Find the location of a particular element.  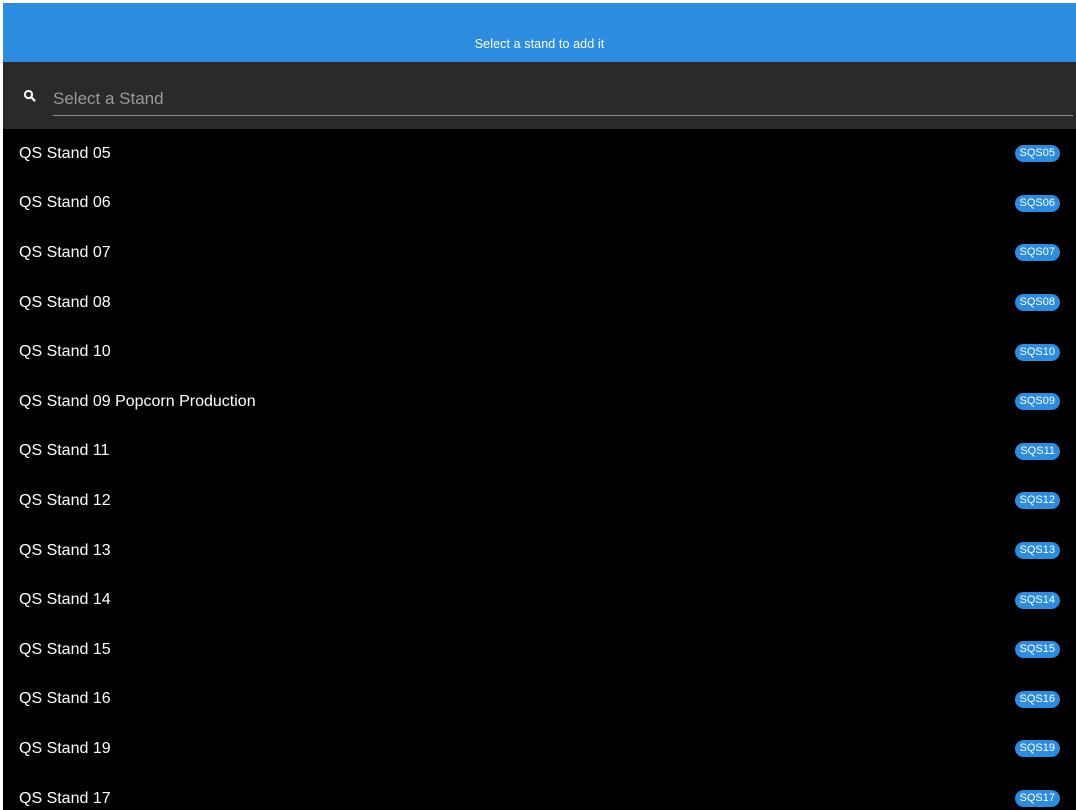

stand-code-badge: SQS11 is located at coordinates (1037, 451).